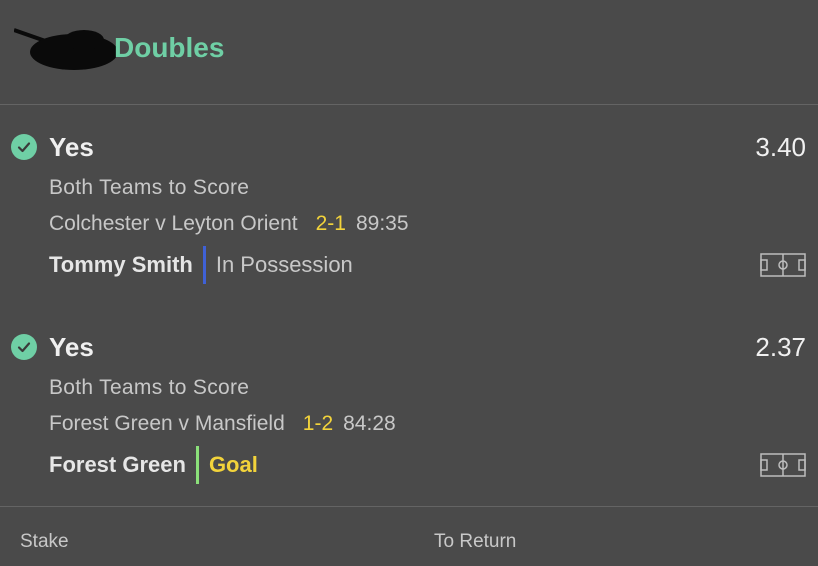 The height and width of the screenshot is (566, 818). I want to click on status-text: Goal, so click(233, 464).